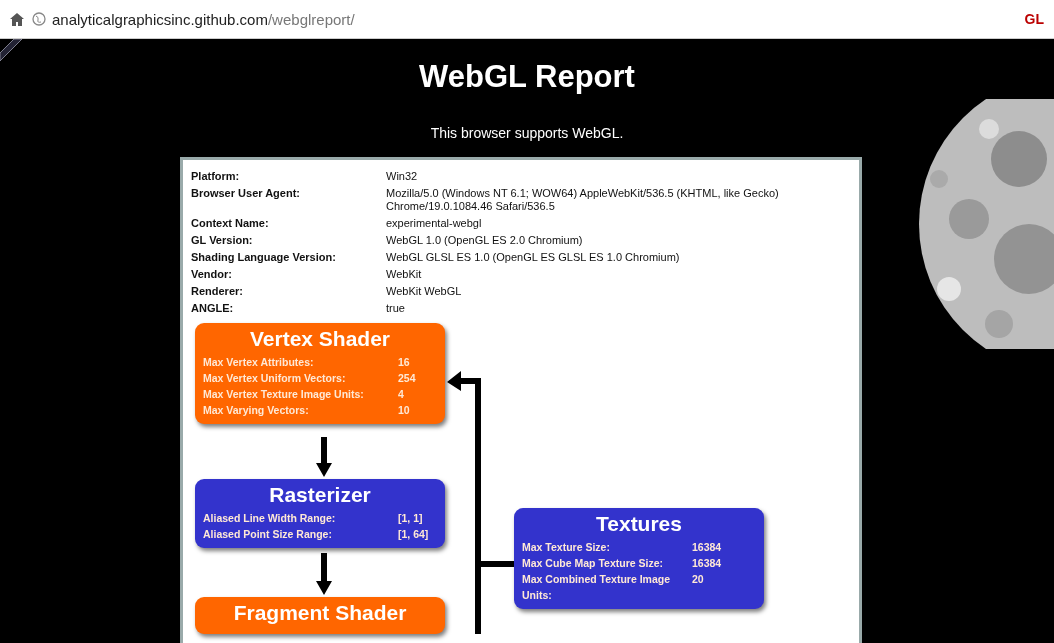  What do you see at coordinates (698, 579) in the screenshot?
I see `stage-value: 20` at bounding box center [698, 579].